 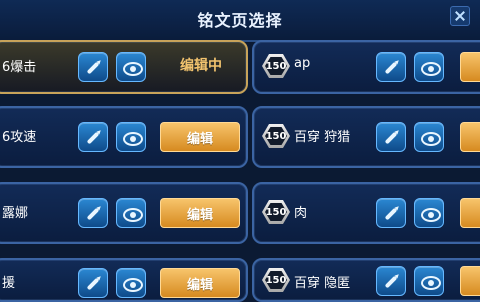 I want to click on right-row-3: 150 肉, so click(x=366, y=213).